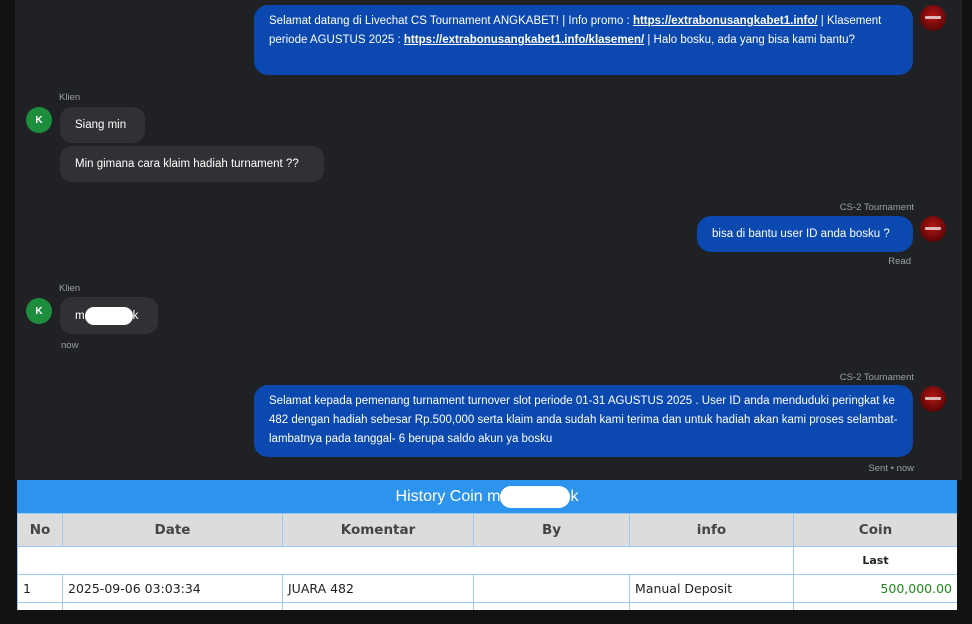  Describe the element at coordinates (725, 21) in the screenshot. I see `promo-link: https://extrabonusangkabet1.info/` at that location.